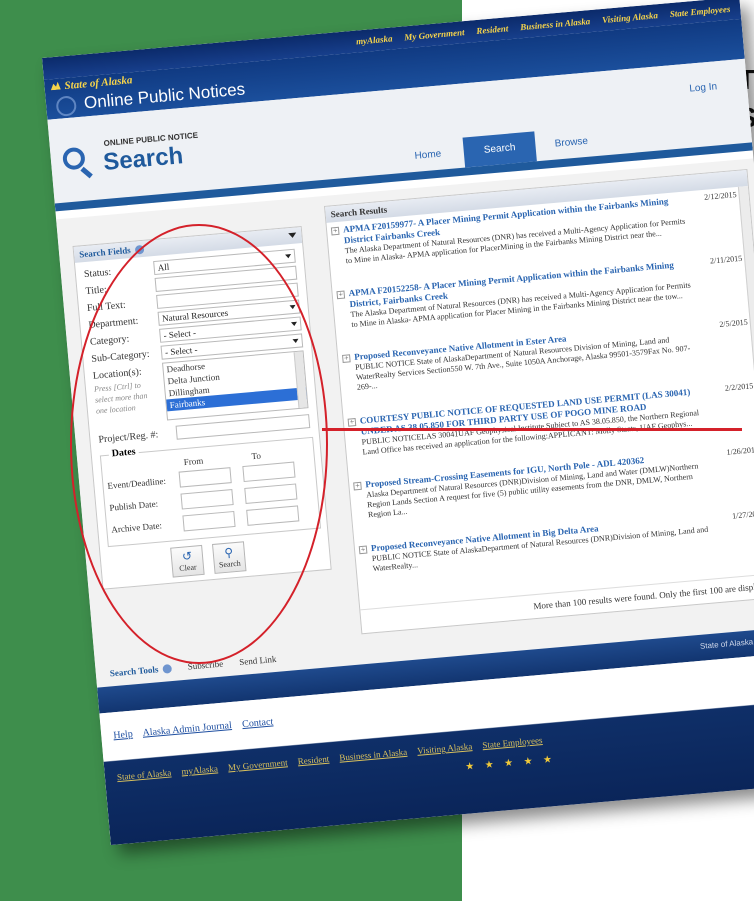 This screenshot has height=901, width=754. Describe the element at coordinates (512, 742) in the screenshot. I see `footer-nav-employees: State Employees` at that location.